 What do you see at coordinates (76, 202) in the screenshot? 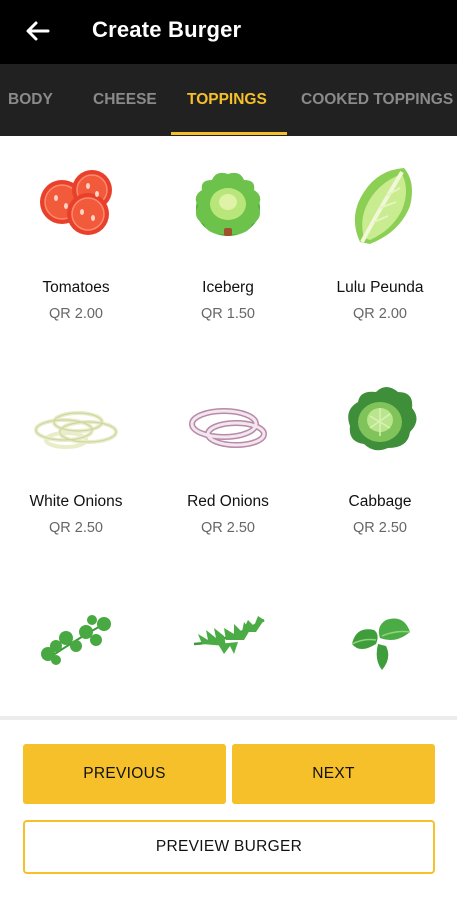
I see `tomato-slices-icon` at bounding box center [76, 202].